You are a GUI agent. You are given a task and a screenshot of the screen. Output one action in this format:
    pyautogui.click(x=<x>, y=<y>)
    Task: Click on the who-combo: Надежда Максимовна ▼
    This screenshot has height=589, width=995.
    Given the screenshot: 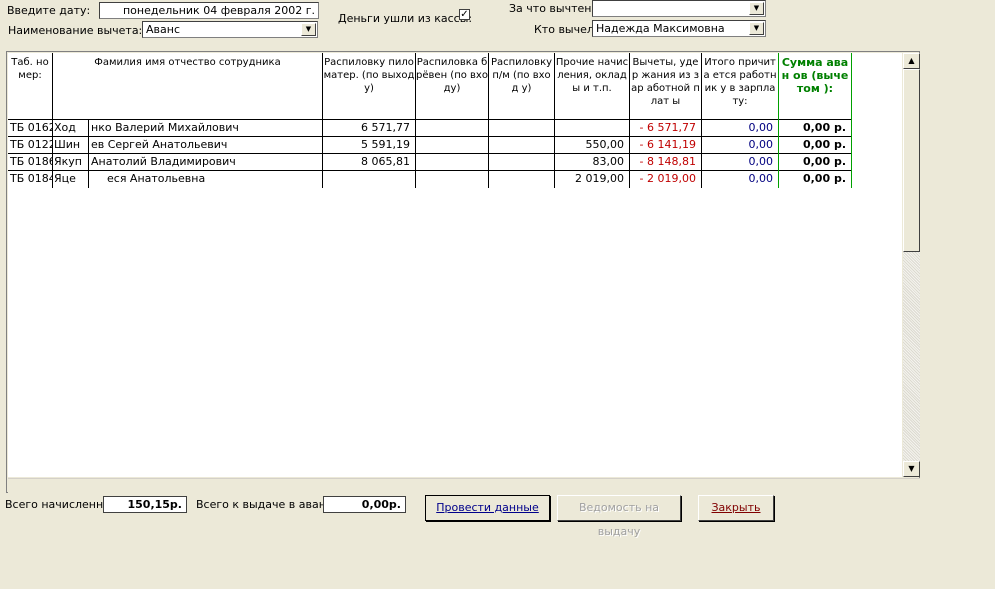 What is the action you would take?
    pyautogui.click(x=679, y=28)
    